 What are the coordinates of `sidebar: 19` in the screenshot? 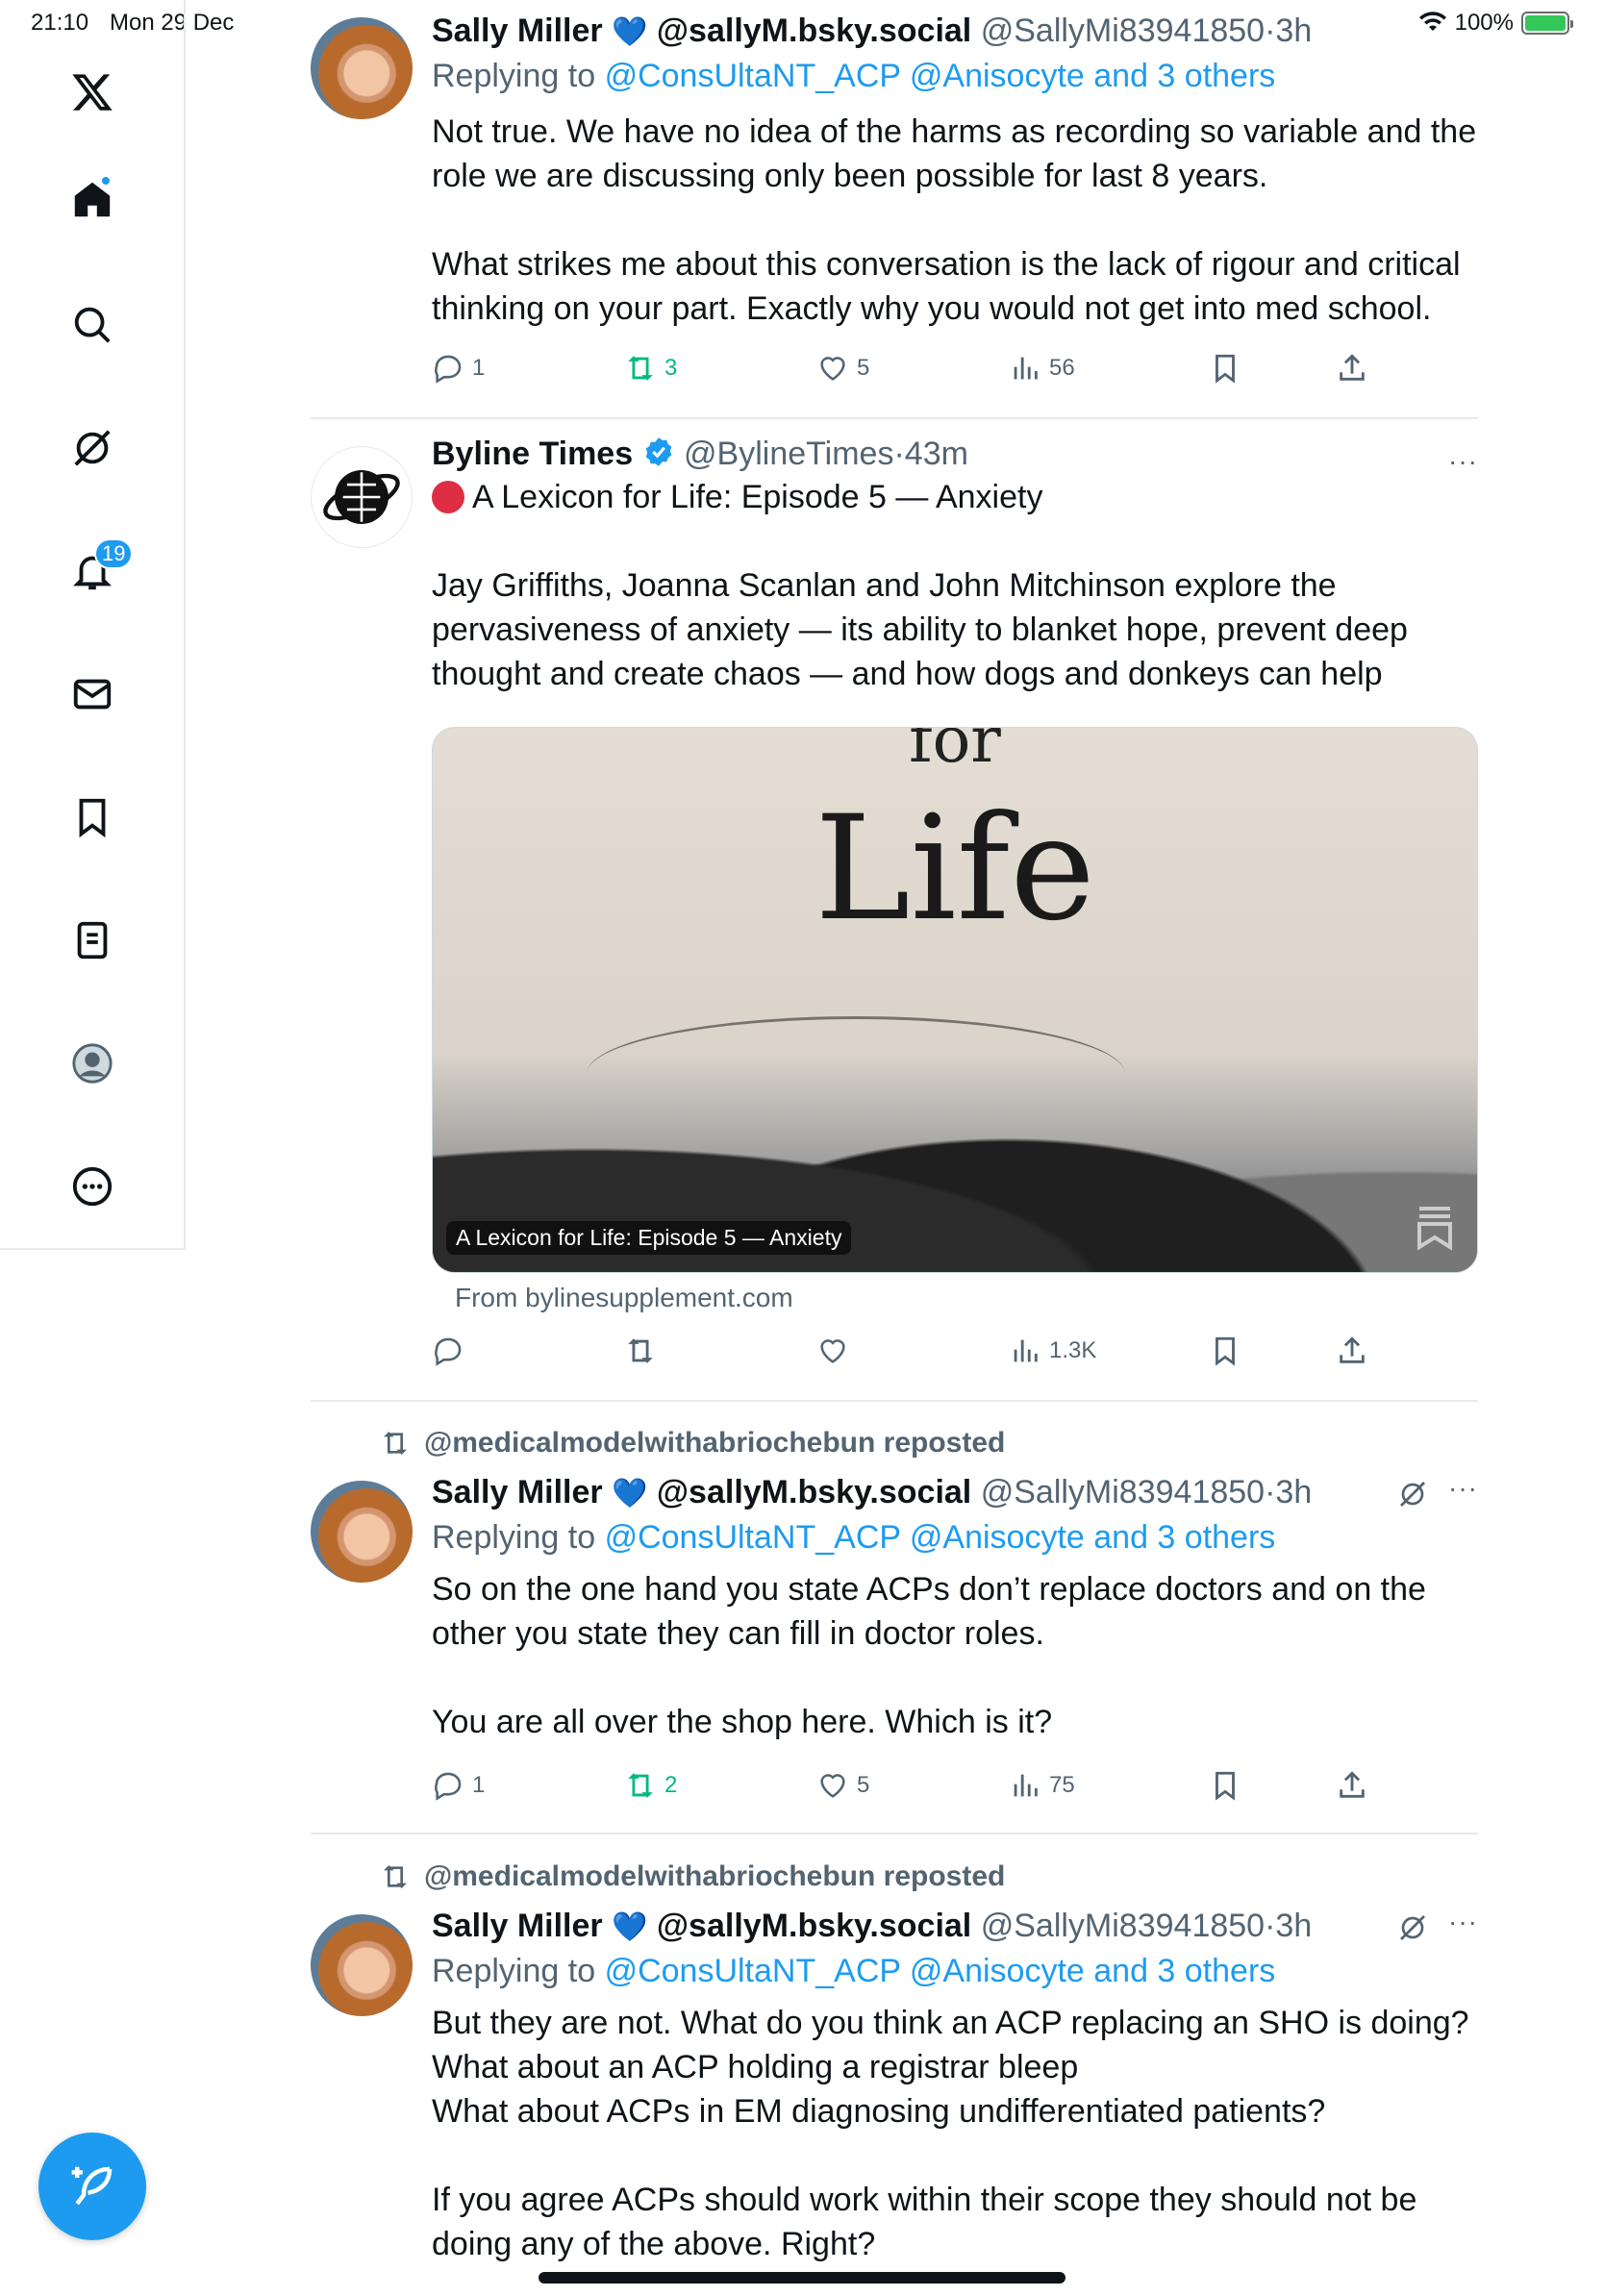 It's located at (93, 625).